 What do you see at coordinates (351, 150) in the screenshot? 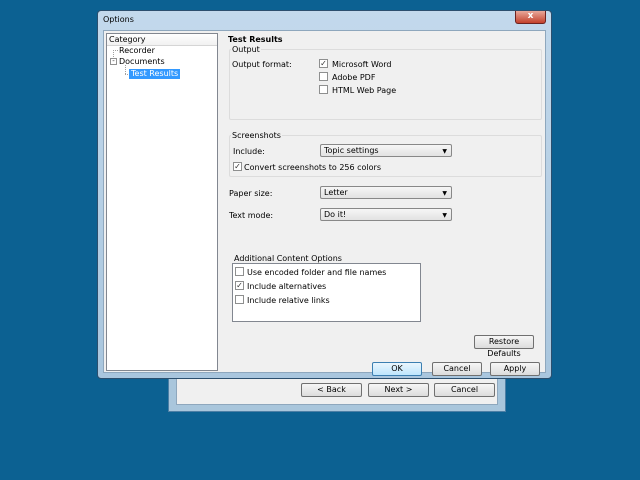
I see `include-value: Topic settings` at bounding box center [351, 150].